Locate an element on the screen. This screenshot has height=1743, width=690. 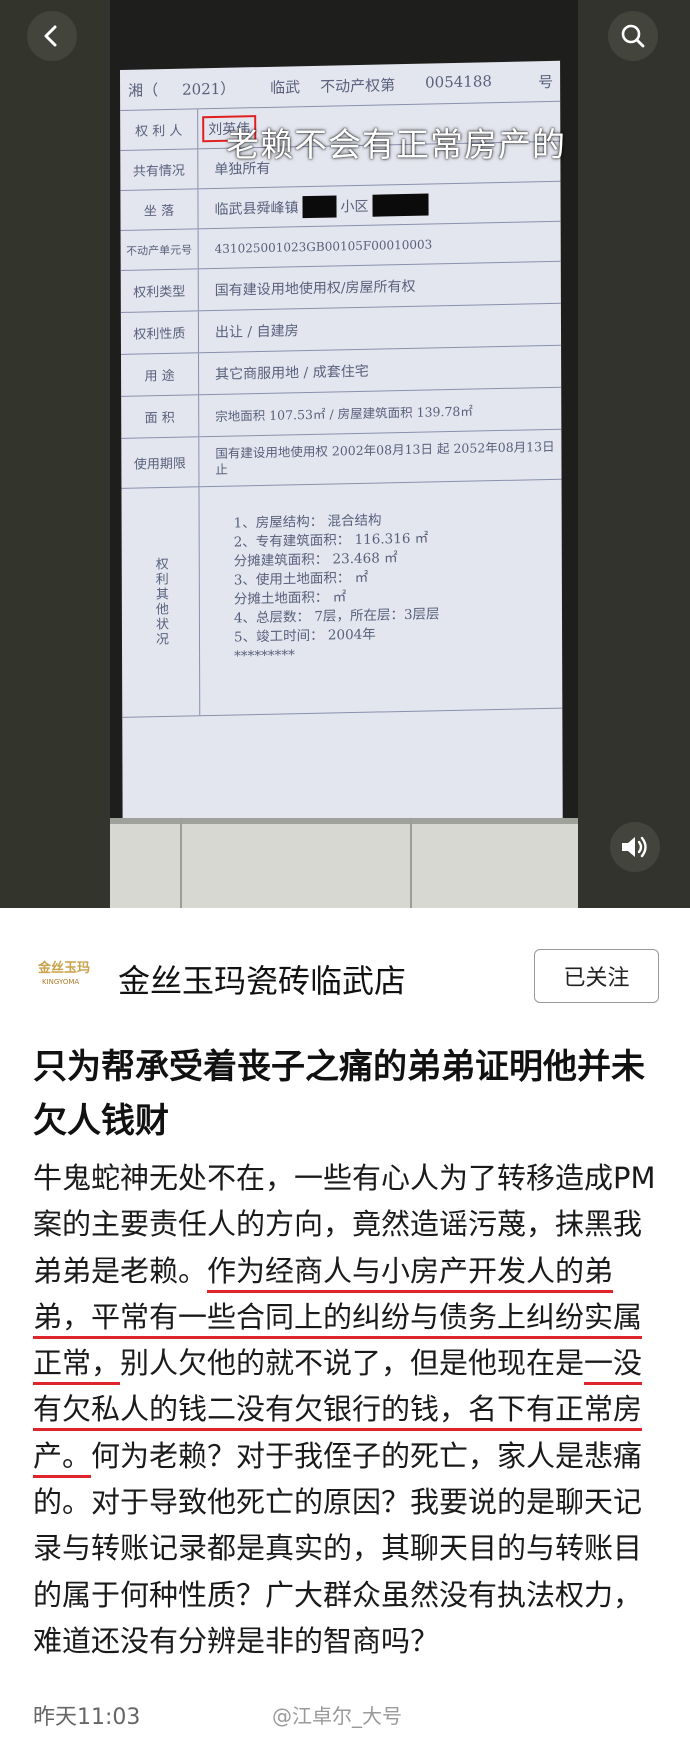
back-button is located at coordinates (52, 36).